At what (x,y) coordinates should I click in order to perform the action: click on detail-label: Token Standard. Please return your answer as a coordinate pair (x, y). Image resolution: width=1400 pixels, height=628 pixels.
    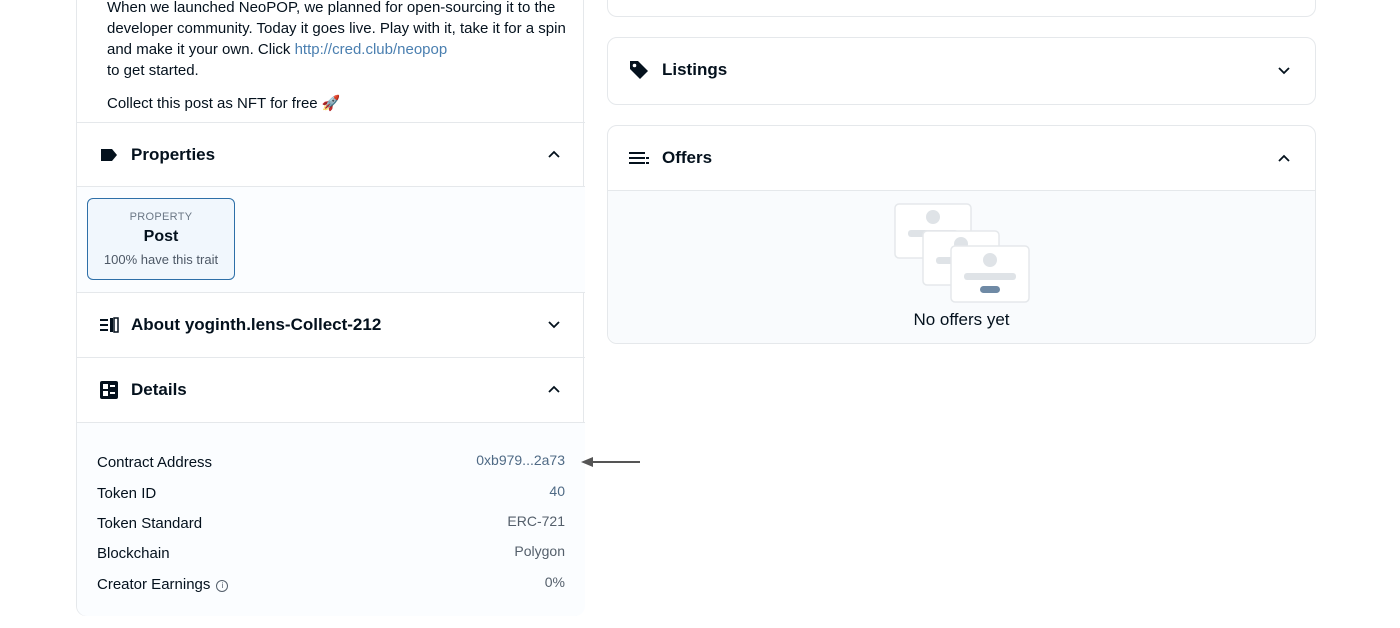
    Looking at the image, I should click on (150, 523).